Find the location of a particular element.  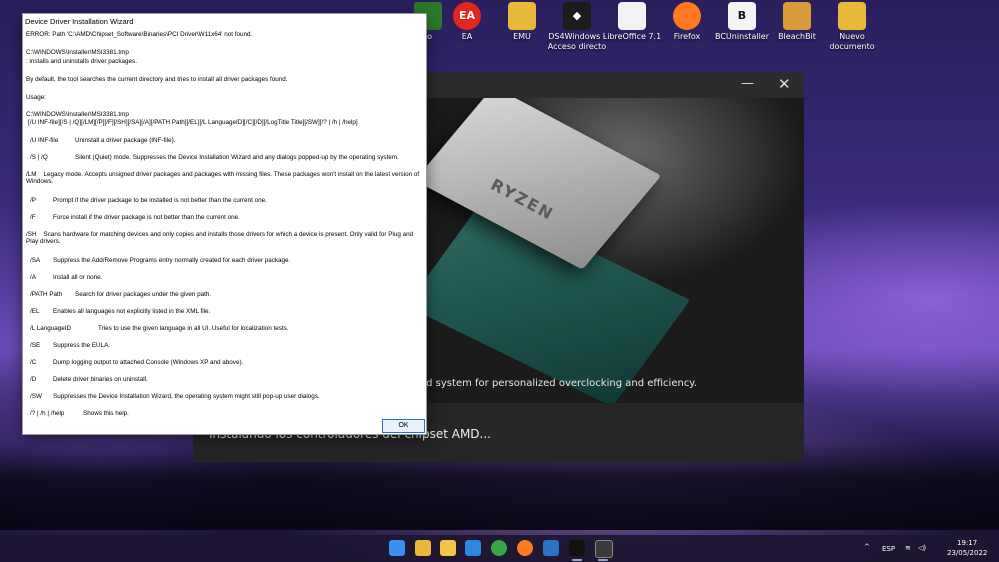

taskbar: ^ ESP ≋ ◁) 19:17 23/05/2022 is located at coordinates (499, 548).